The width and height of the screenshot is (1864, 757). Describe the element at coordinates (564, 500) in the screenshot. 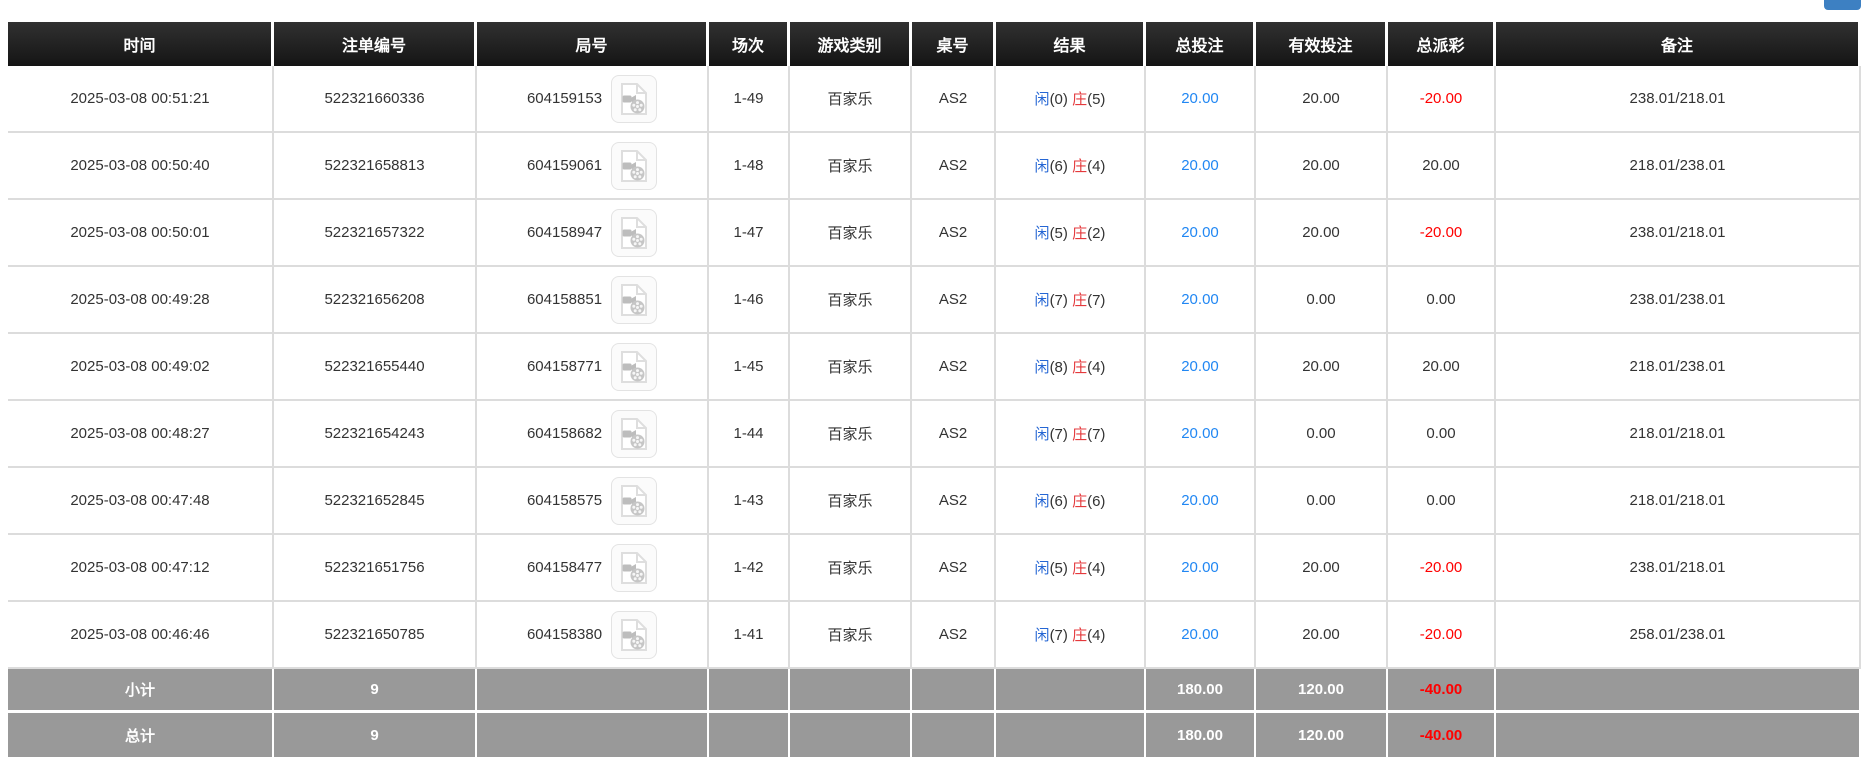

I see `round-number: 604158575` at that location.